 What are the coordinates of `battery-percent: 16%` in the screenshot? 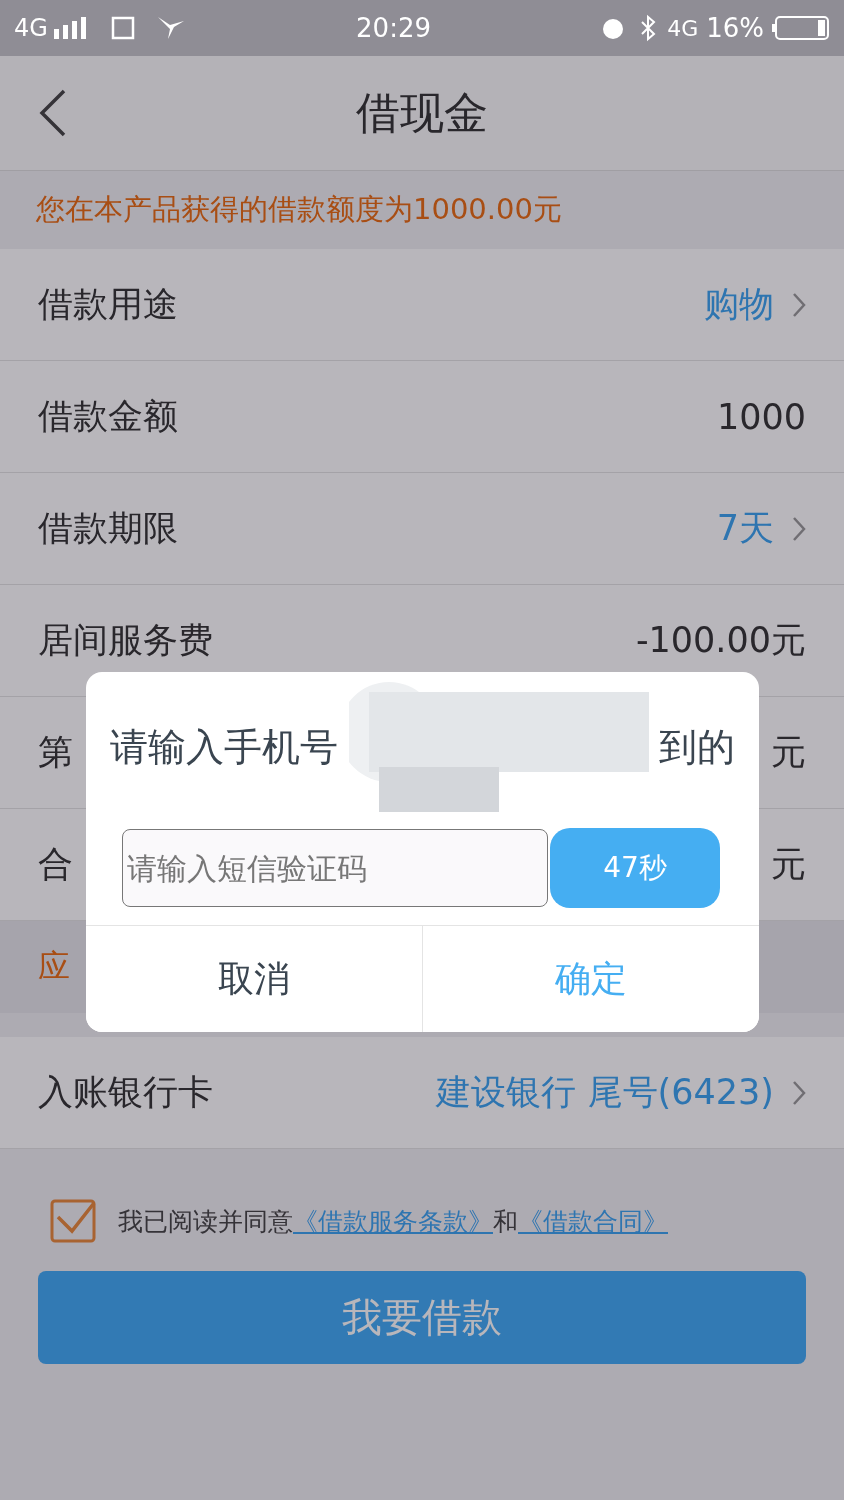 It's located at (735, 28).